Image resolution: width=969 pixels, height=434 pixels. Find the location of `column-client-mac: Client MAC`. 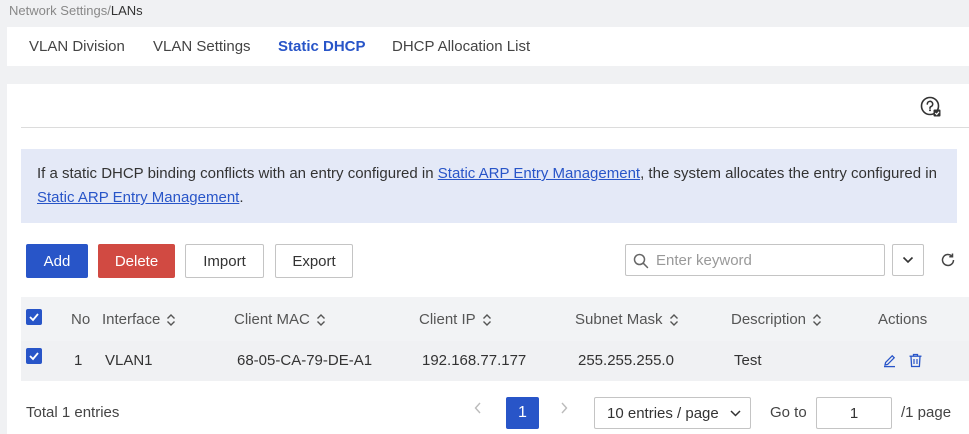

column-client-mac: Client MAC is located at coordinates (280, 319).